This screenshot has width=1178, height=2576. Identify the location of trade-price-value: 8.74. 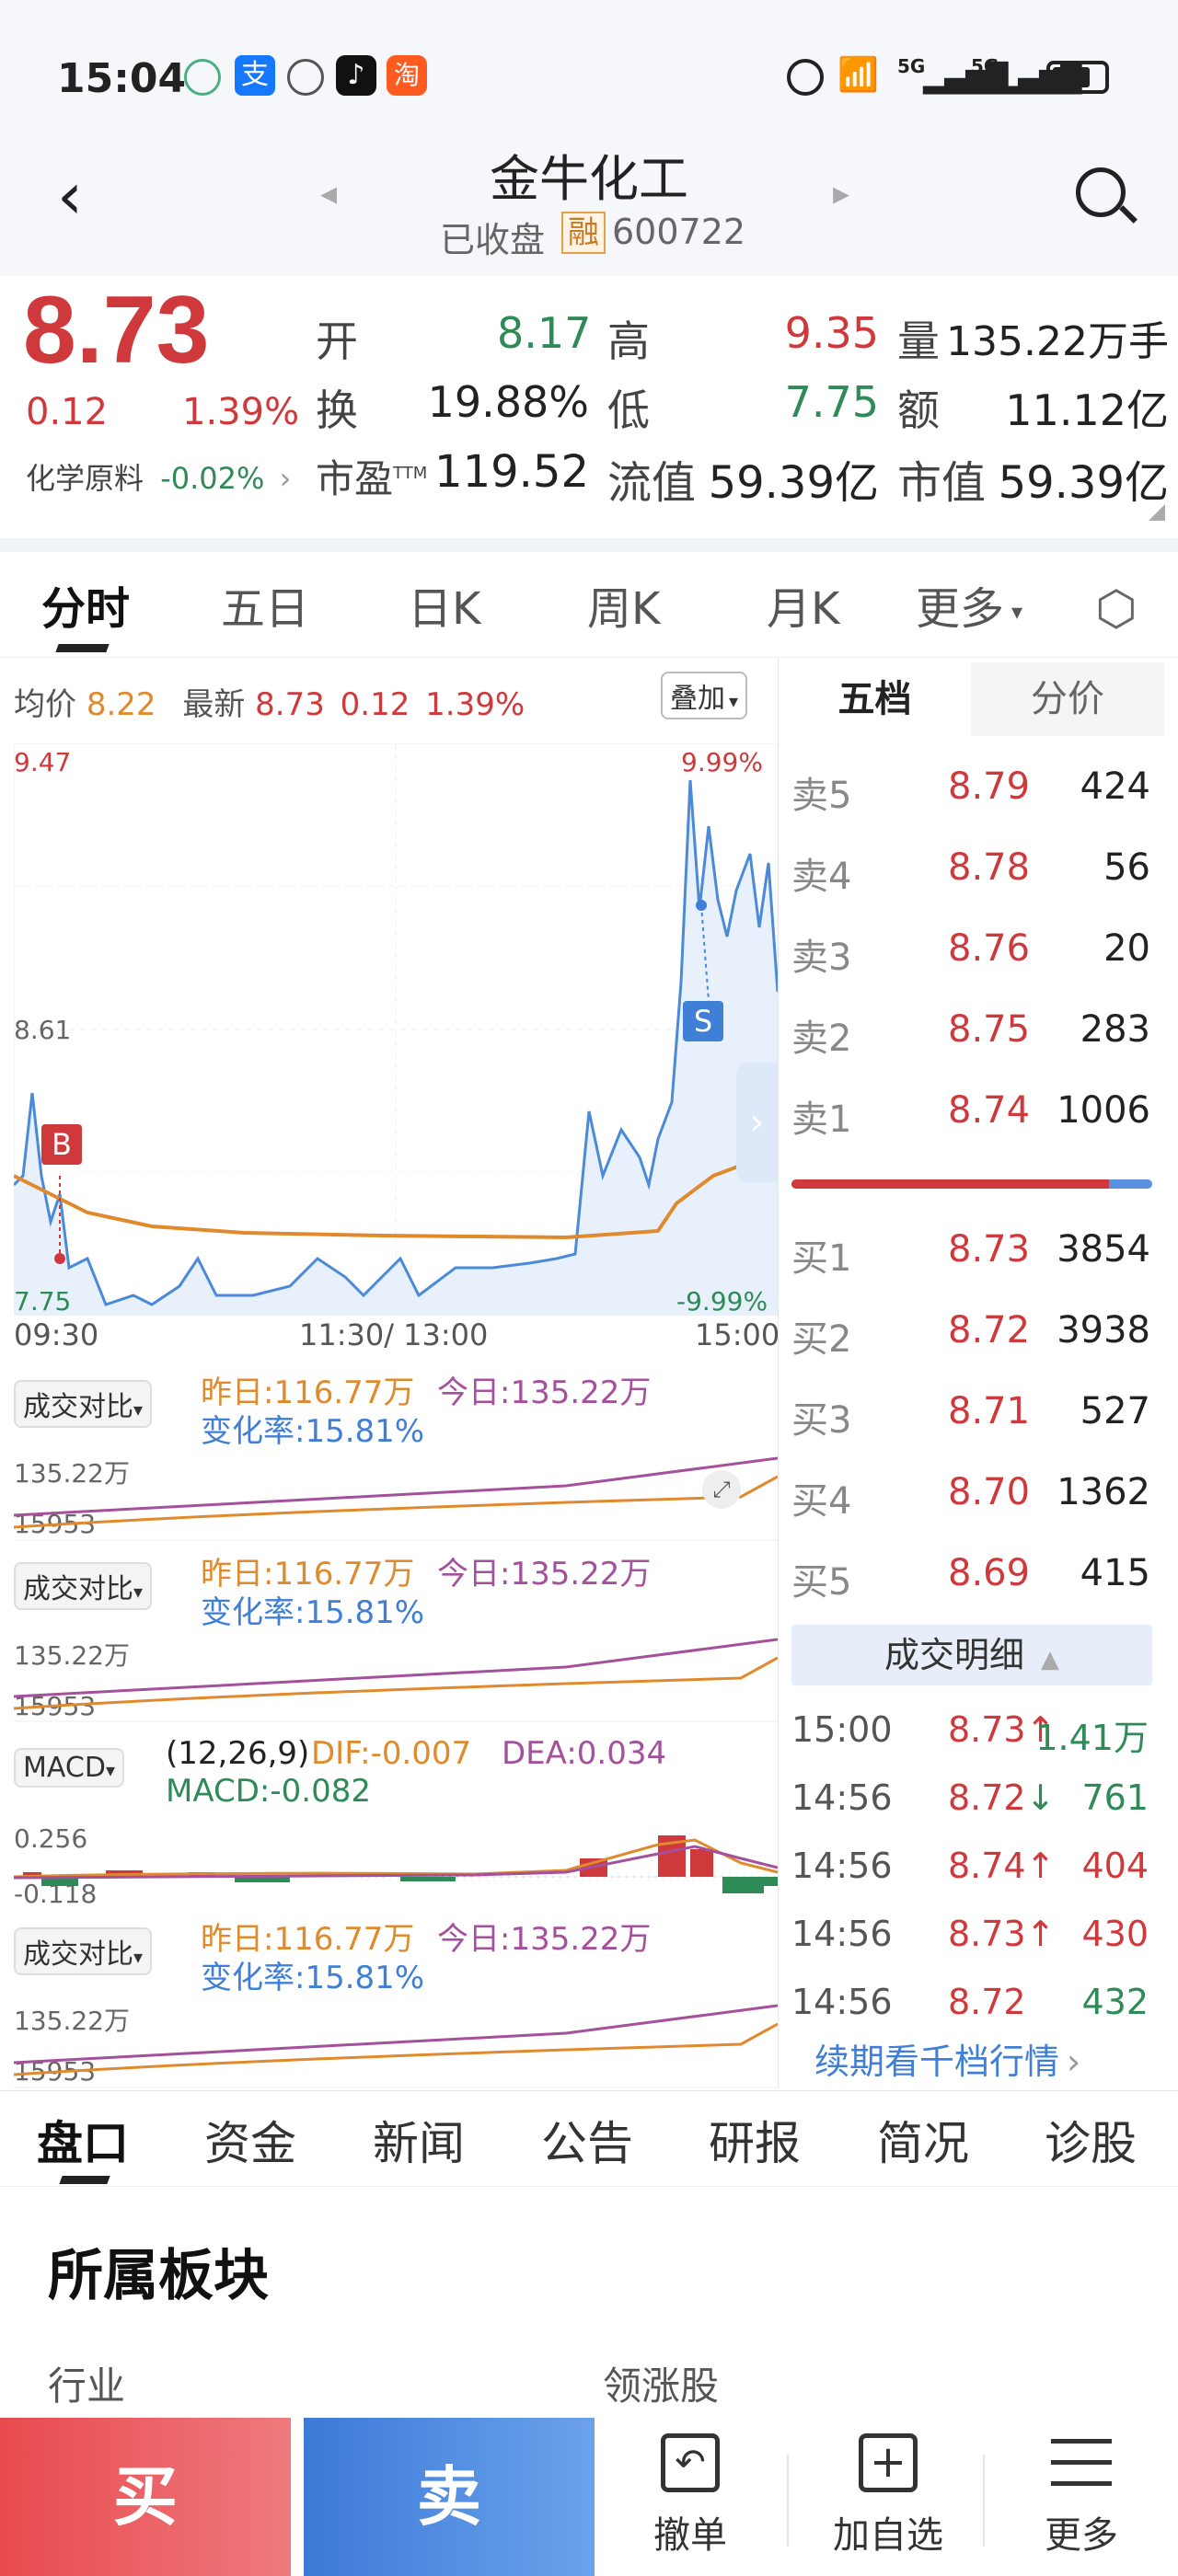
(987, 1866).